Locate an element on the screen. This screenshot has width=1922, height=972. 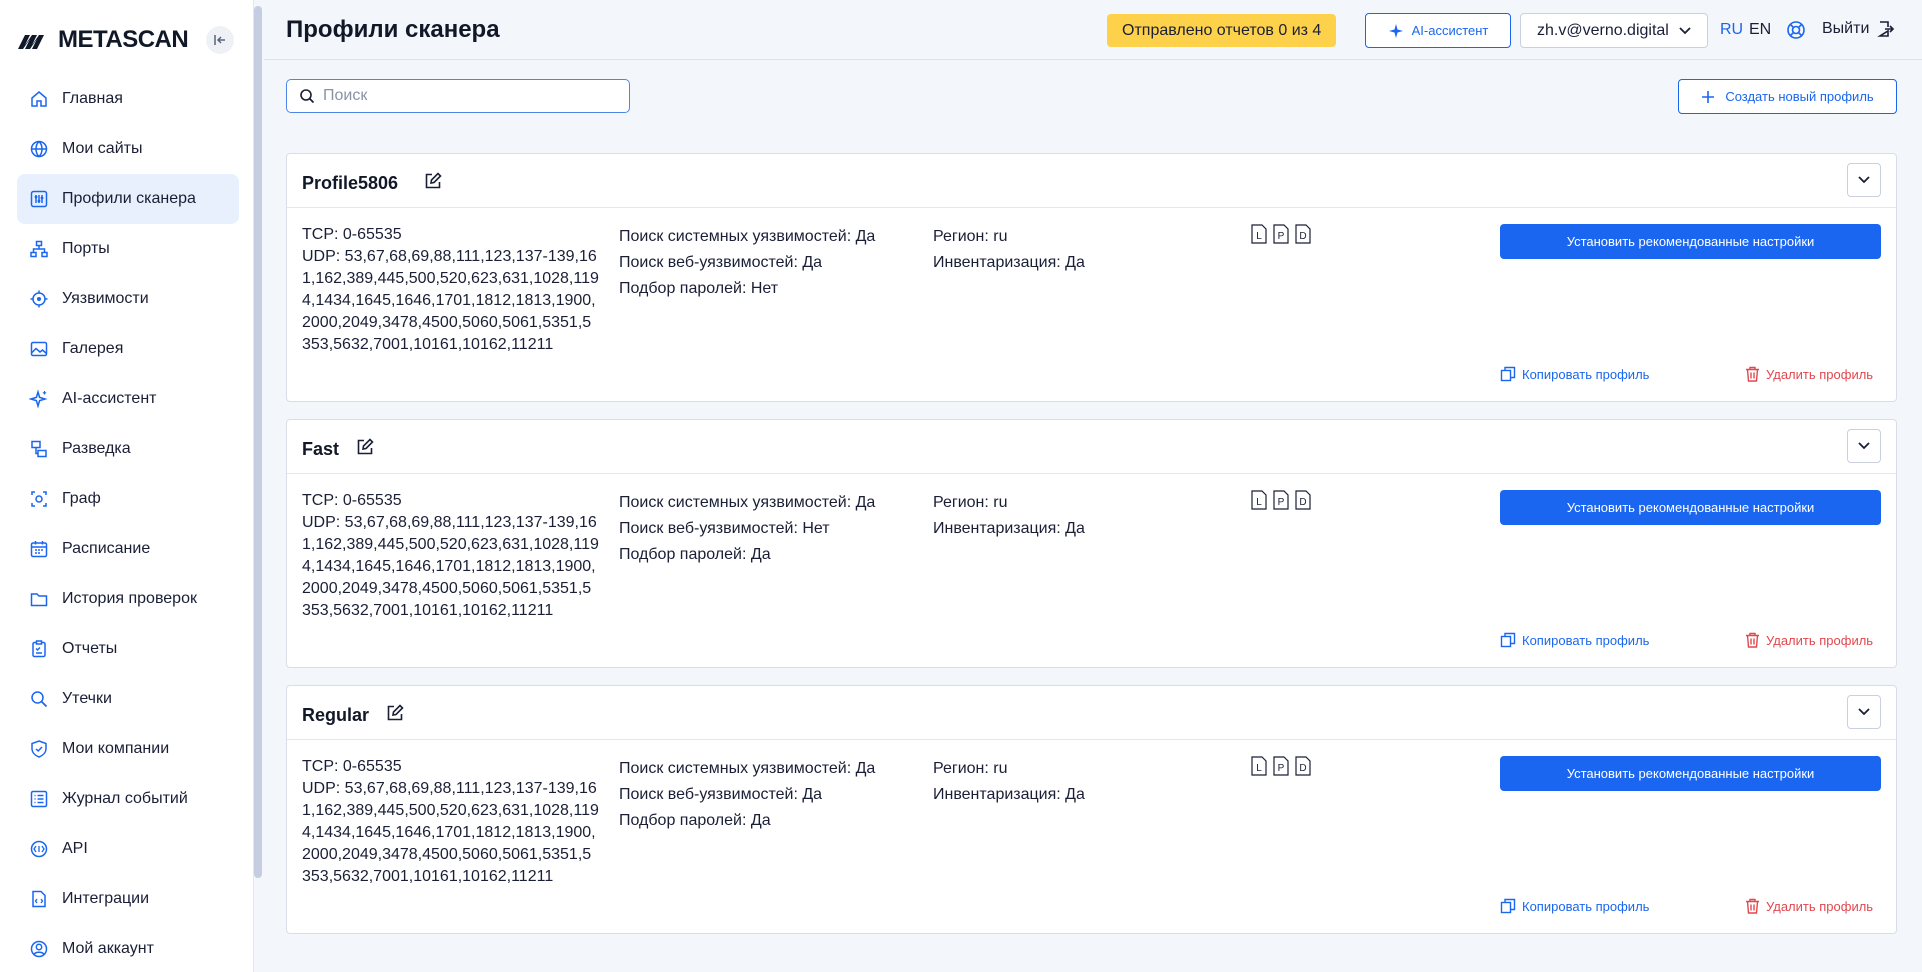
collapse-sidebar-button is located at coordinates (220, 40).